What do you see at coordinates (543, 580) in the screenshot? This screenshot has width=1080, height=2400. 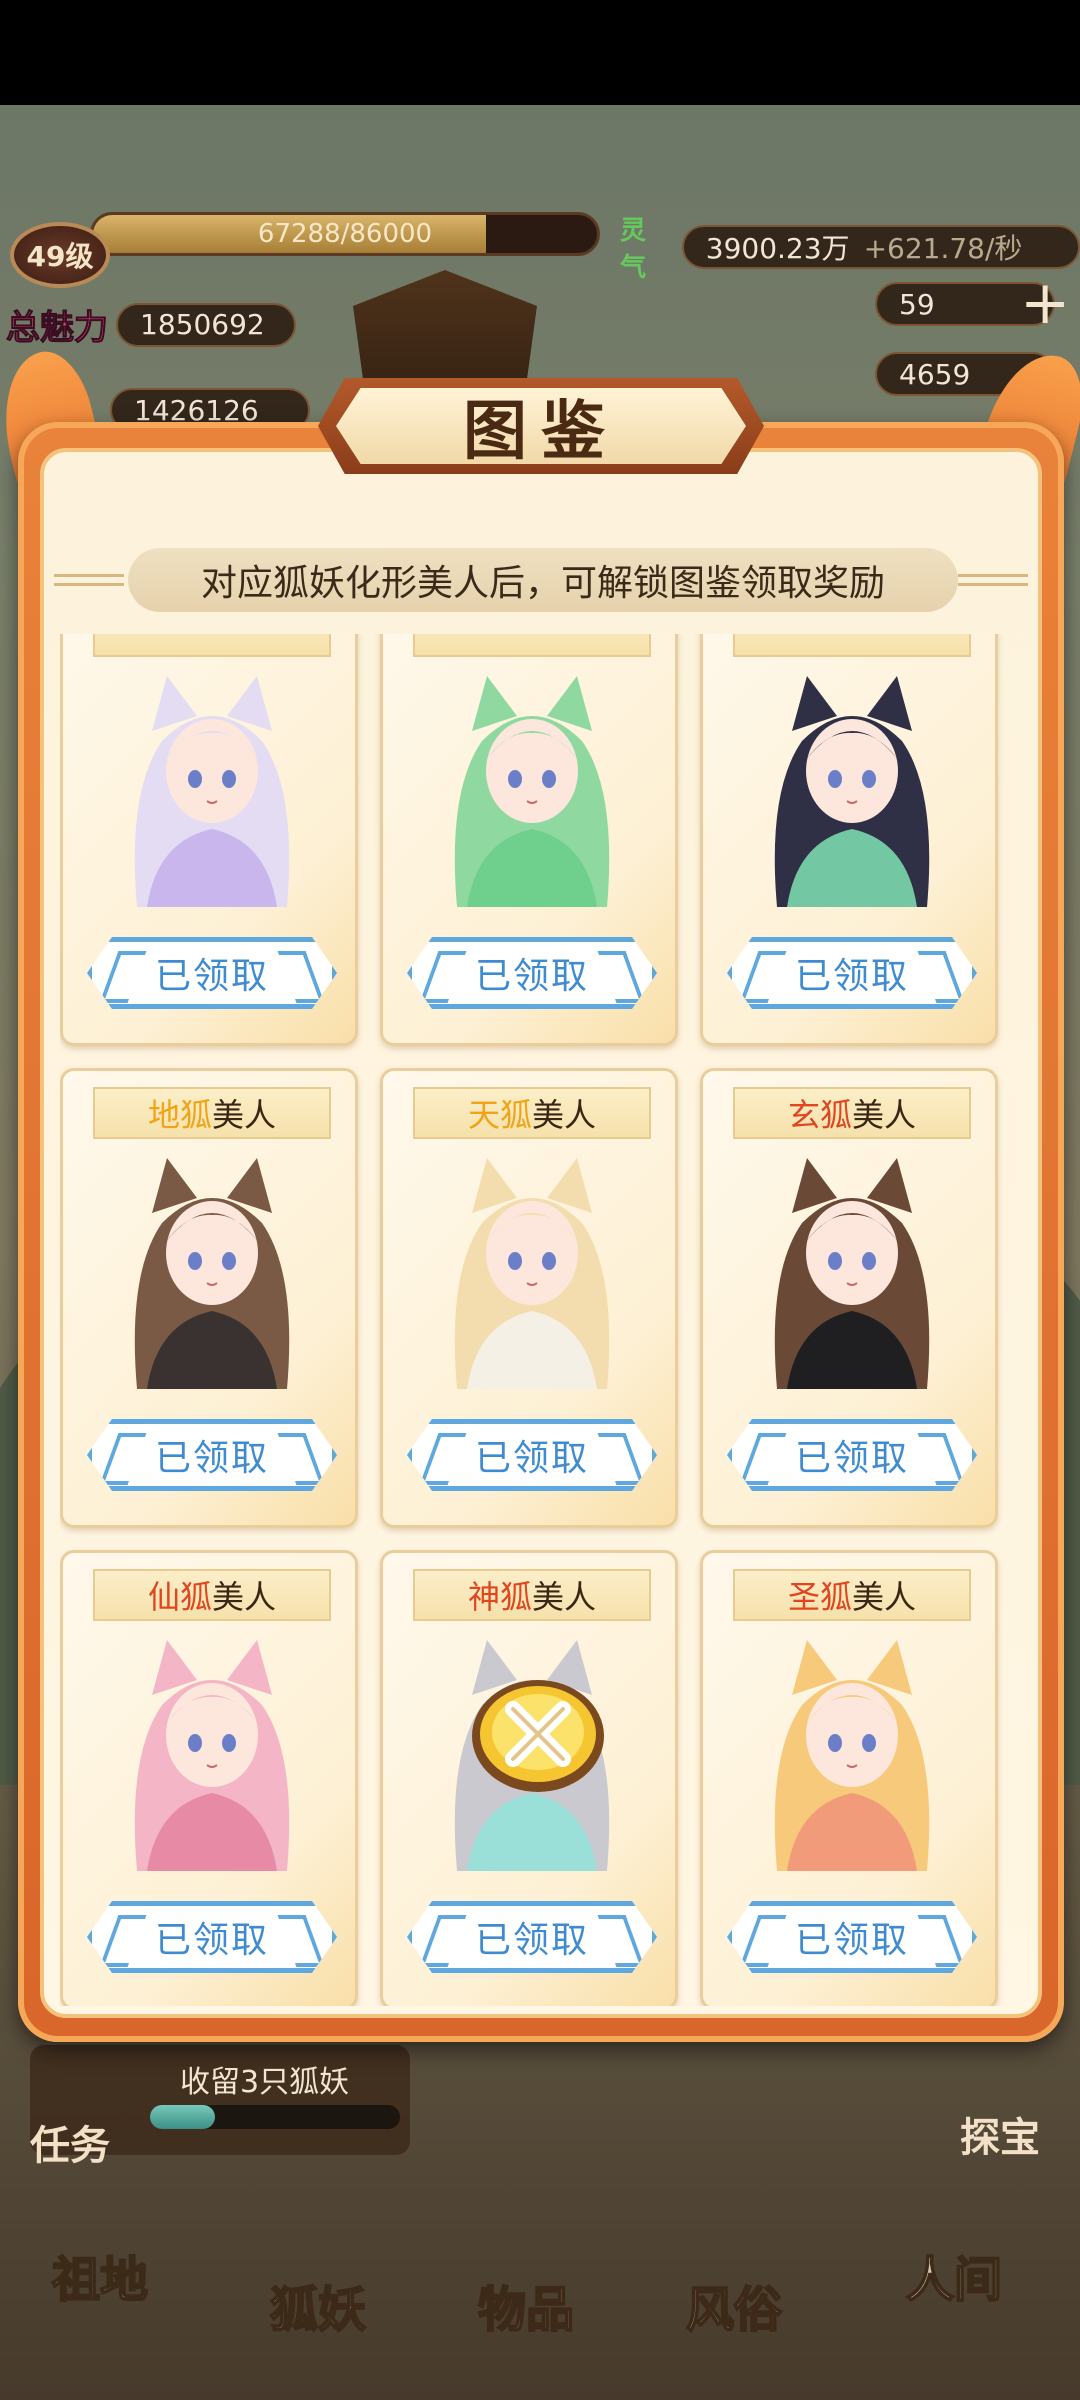 I see `modal-subtitle: 对应狐妖化形美人后，可解锁图鉴领取奖励` at bounding box center [543, 580].